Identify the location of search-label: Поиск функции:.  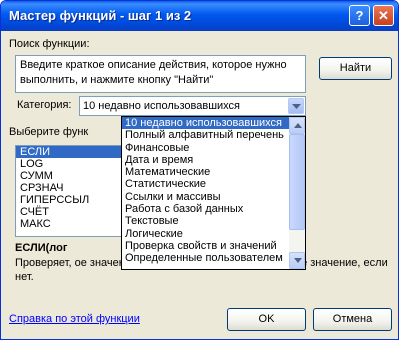
(49, 44).